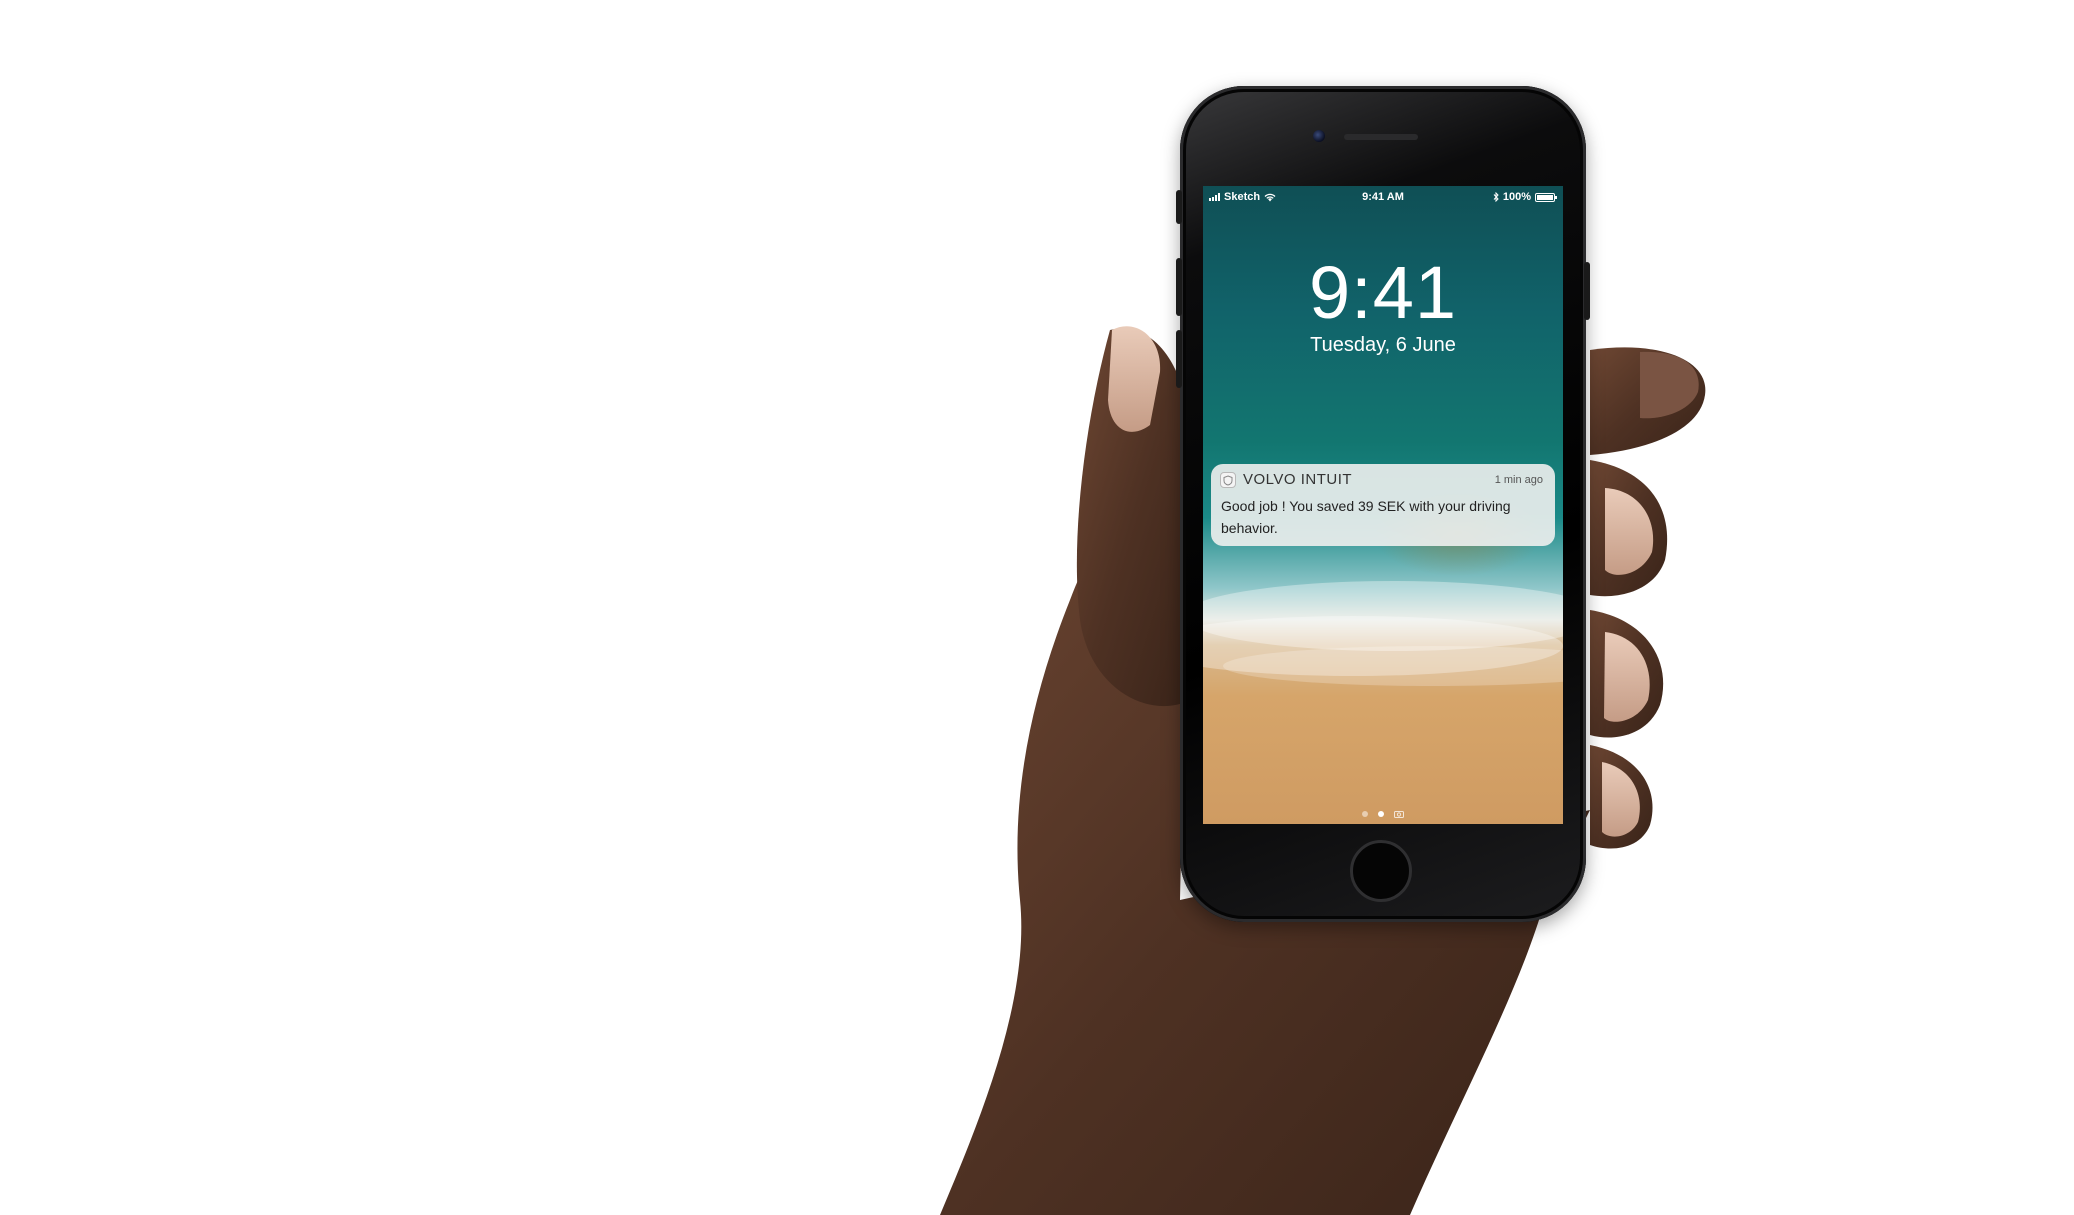 The image size is (2074, 1215). I want to click on page-dot-active, so click(1381, 814).